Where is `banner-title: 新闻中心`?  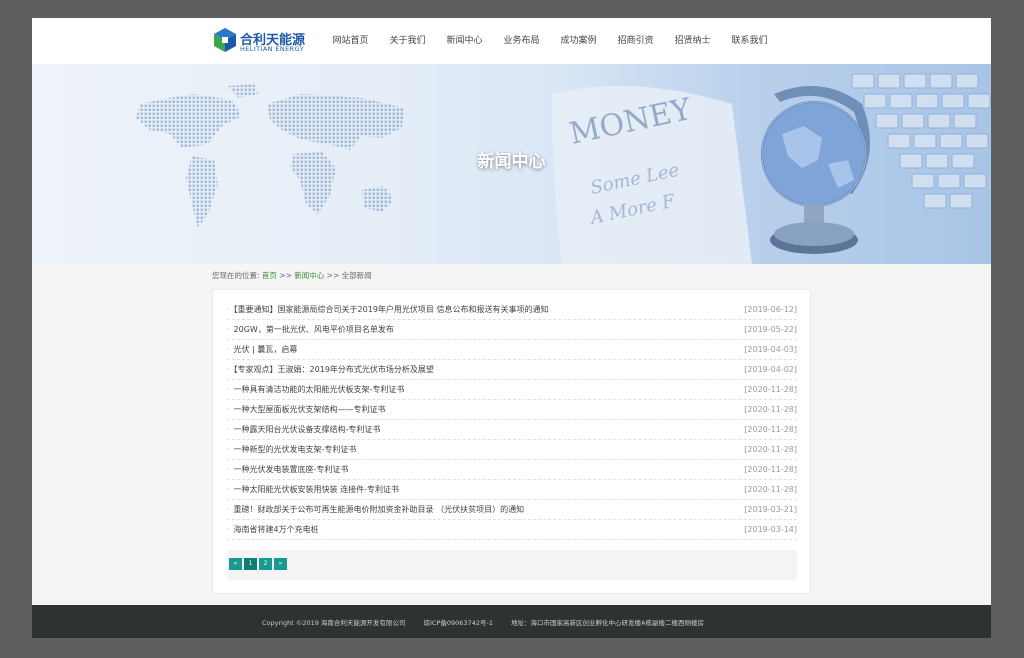 banner-title: 新闻中心 is located at coordinates (511, 162).